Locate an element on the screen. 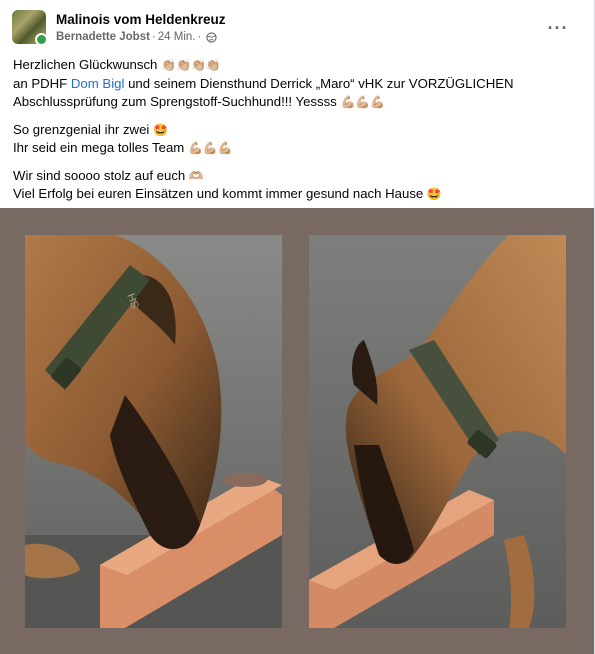 The image size is (595, 654). text-line: Wir sind soooo stolz auf euch 🫶🏼 is located at coordinates (298, 176).